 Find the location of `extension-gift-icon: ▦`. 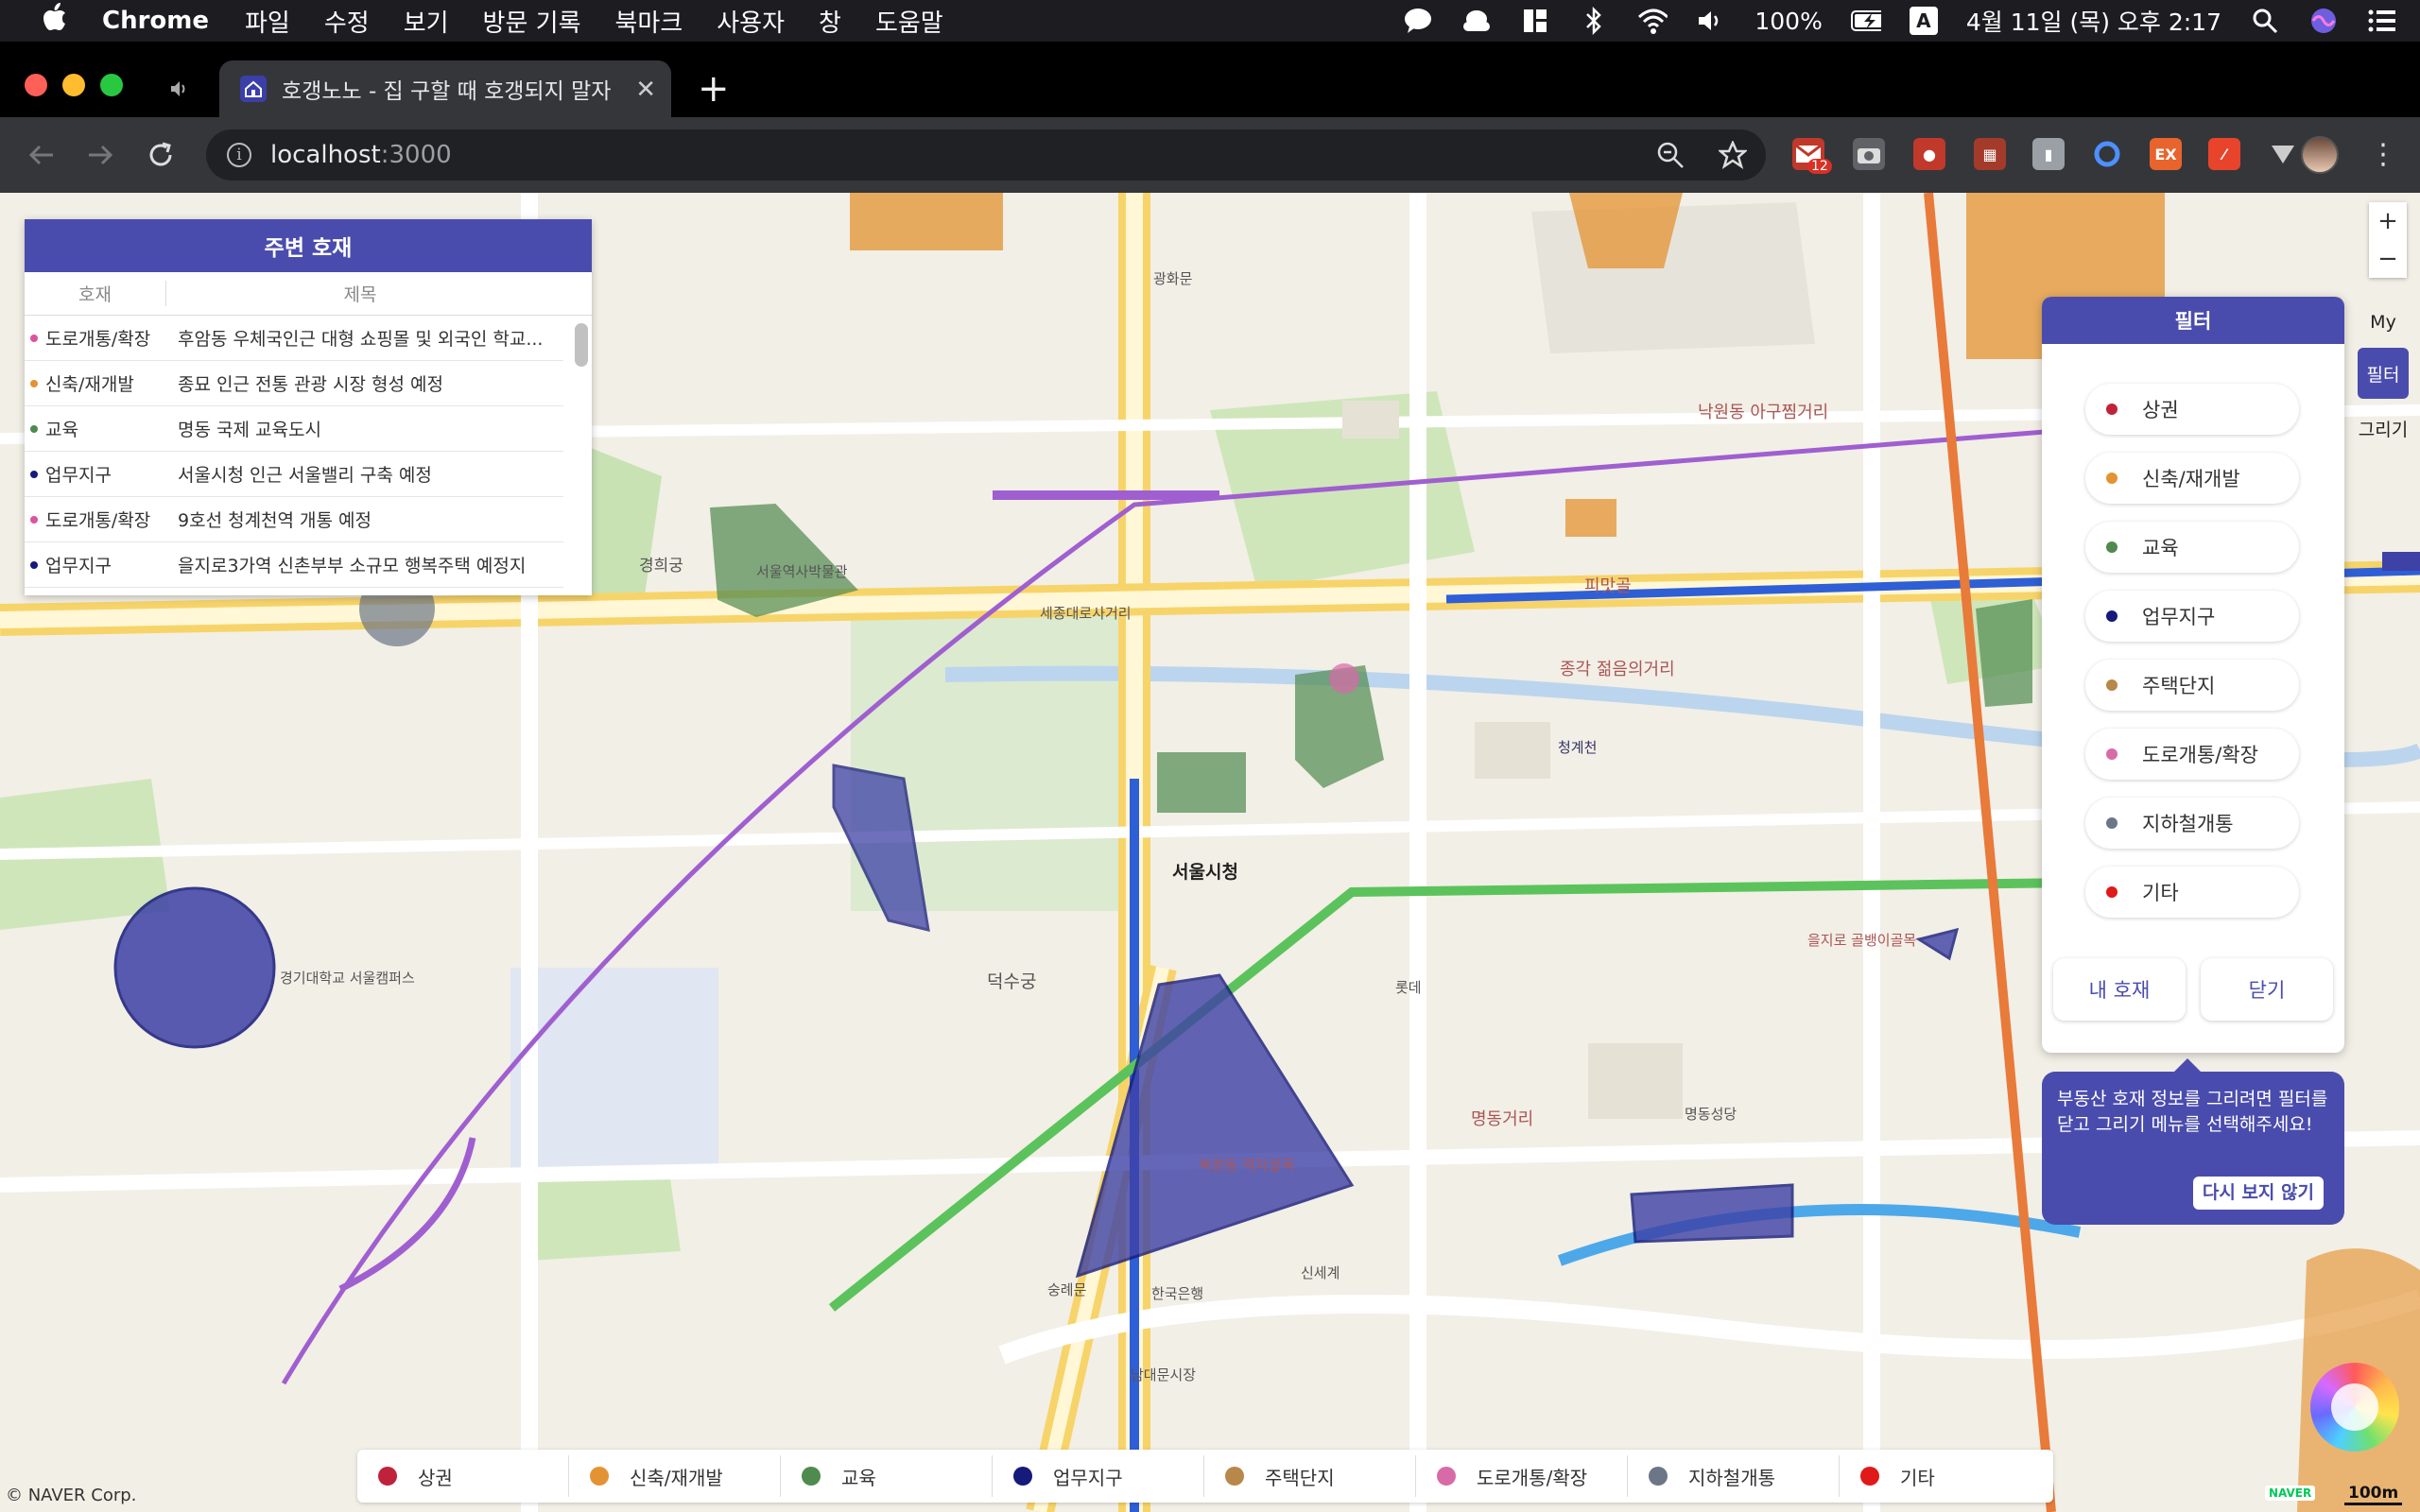

extension-gift-icon: ▦ is located at coordinates (1990, 154).